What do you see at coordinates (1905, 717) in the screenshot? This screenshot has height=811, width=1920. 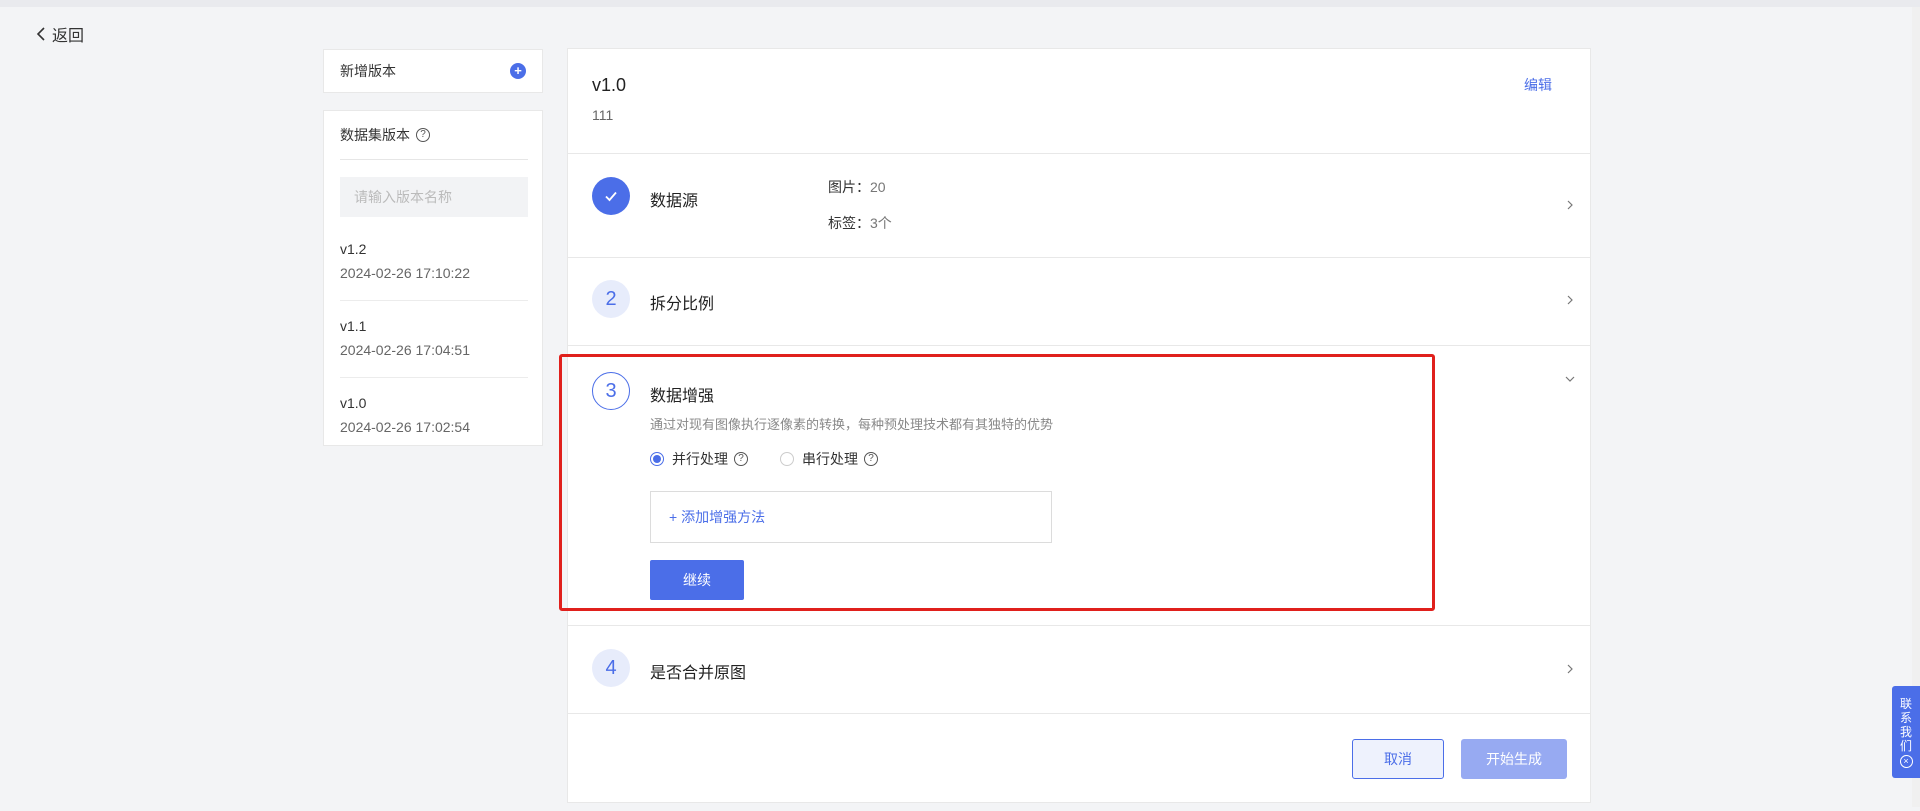 I see `contact-char: 系` at bounding box center [1905, 717].